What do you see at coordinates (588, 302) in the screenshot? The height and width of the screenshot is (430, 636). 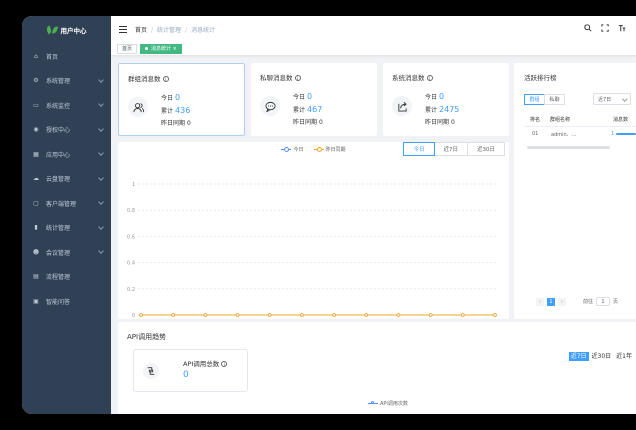 I see `goto-label: 前往` at bounding box center [588, 302].